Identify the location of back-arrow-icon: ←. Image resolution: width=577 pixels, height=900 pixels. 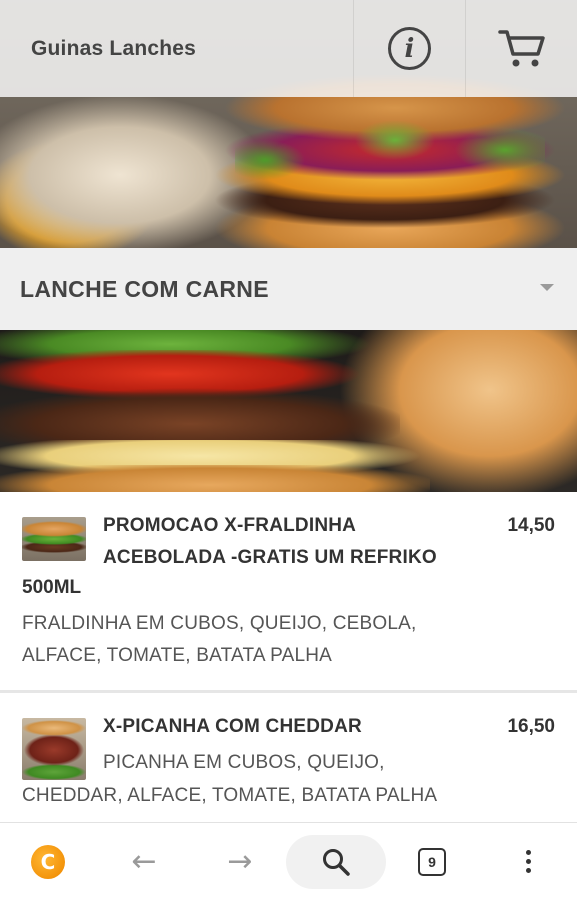
(144, 861).